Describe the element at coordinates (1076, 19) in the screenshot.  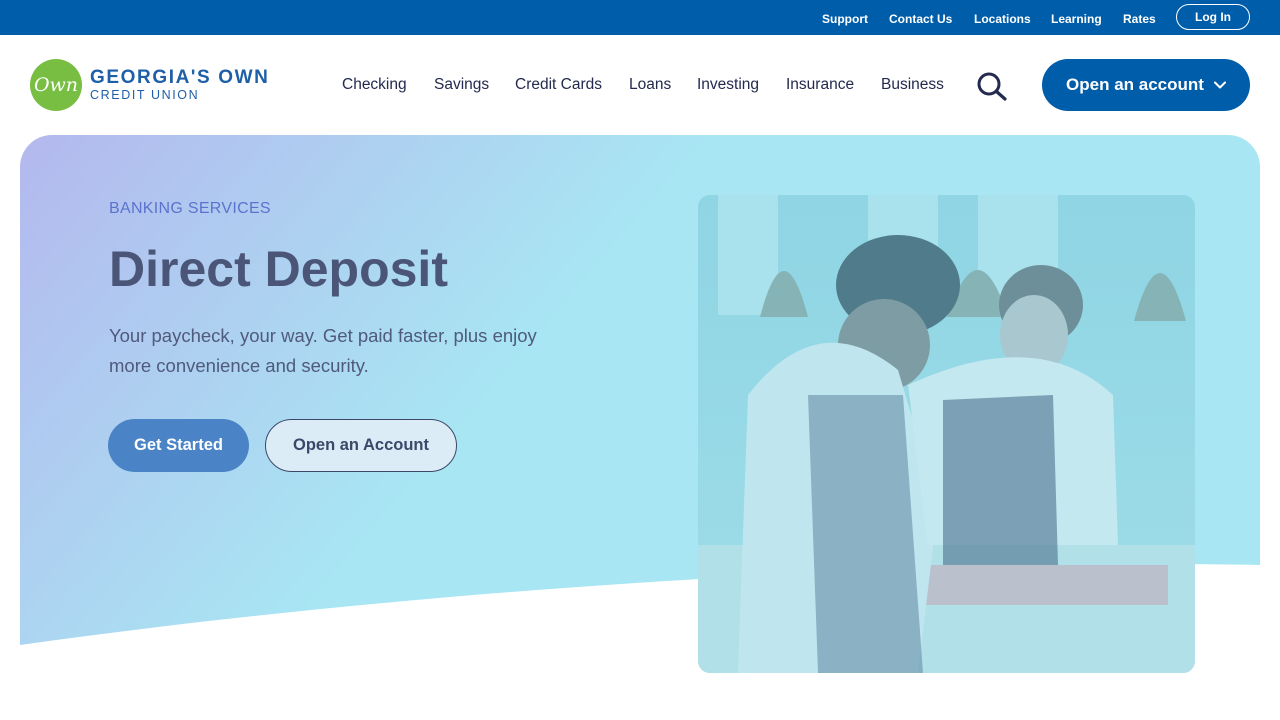
I see `utility-link-learning: Learning` at that location.